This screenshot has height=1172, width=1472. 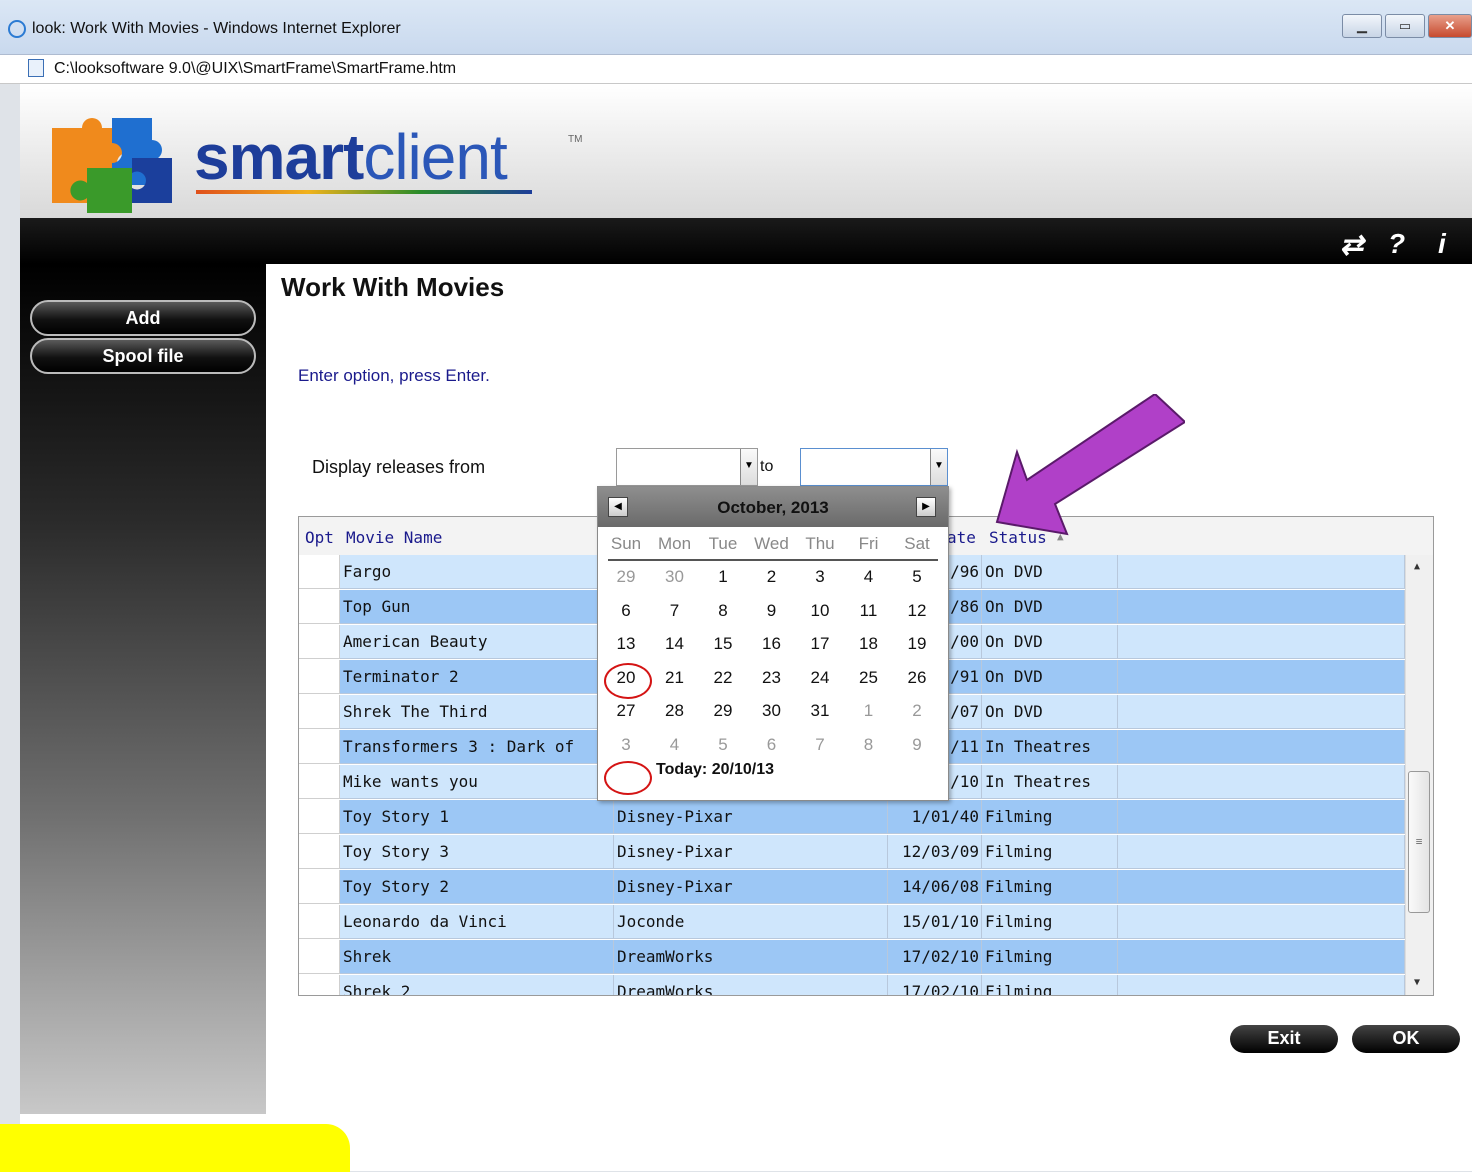 What do you see at coordinates (773, 507) in the screenshot?
I see `calendar-header: ◀ October, 2013 ▶` at bounding box center [773, 507].